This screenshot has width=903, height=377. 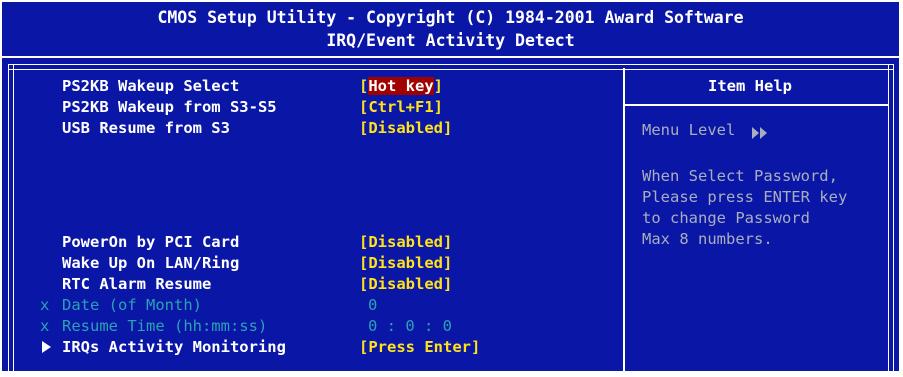 What do you see at coordinates (405, 128) in the screenshot?
I see `usb-resume-s3-value: [Disabled]` at bounding box center [405, 128].